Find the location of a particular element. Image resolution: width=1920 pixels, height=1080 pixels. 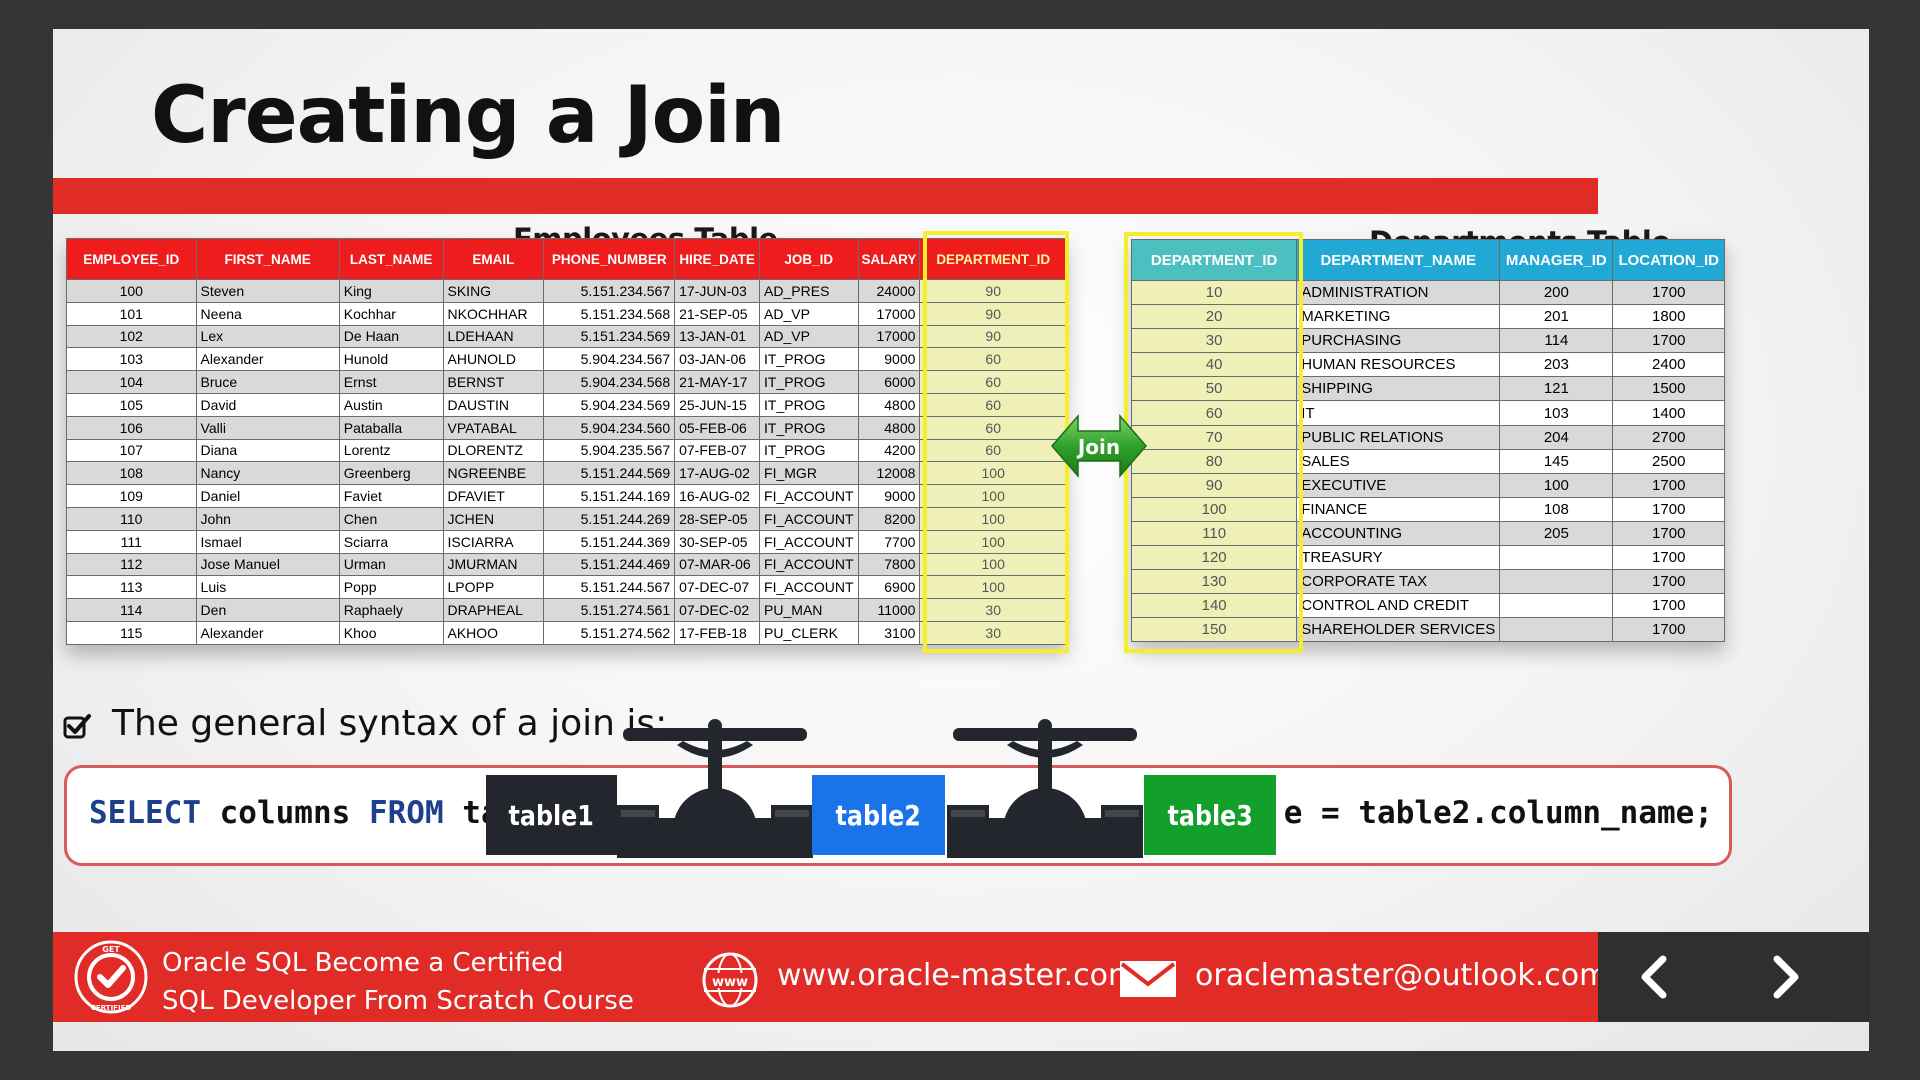

table-cell: Popp is located at coordinates (391, 587).